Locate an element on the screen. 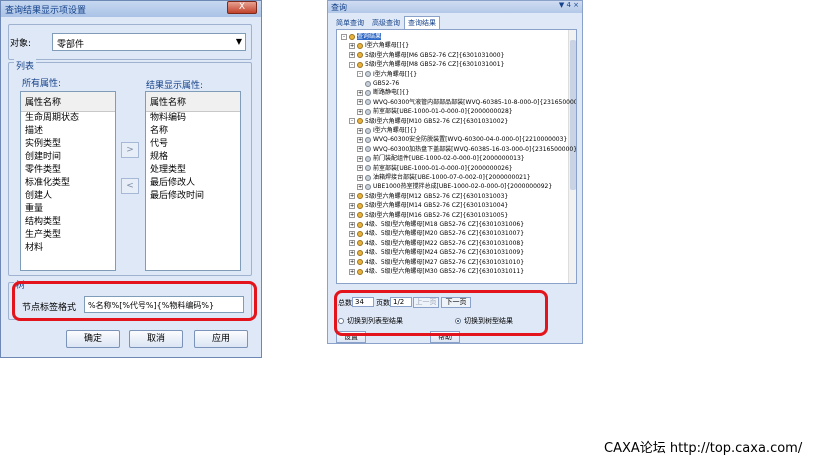 Image resolution: width=819 pixels, height=460 pixels. tree-node-label: 5级I型六角螺母[M16 GB52-76 CZ]{6301031005} is located at coordinates (437, 215).